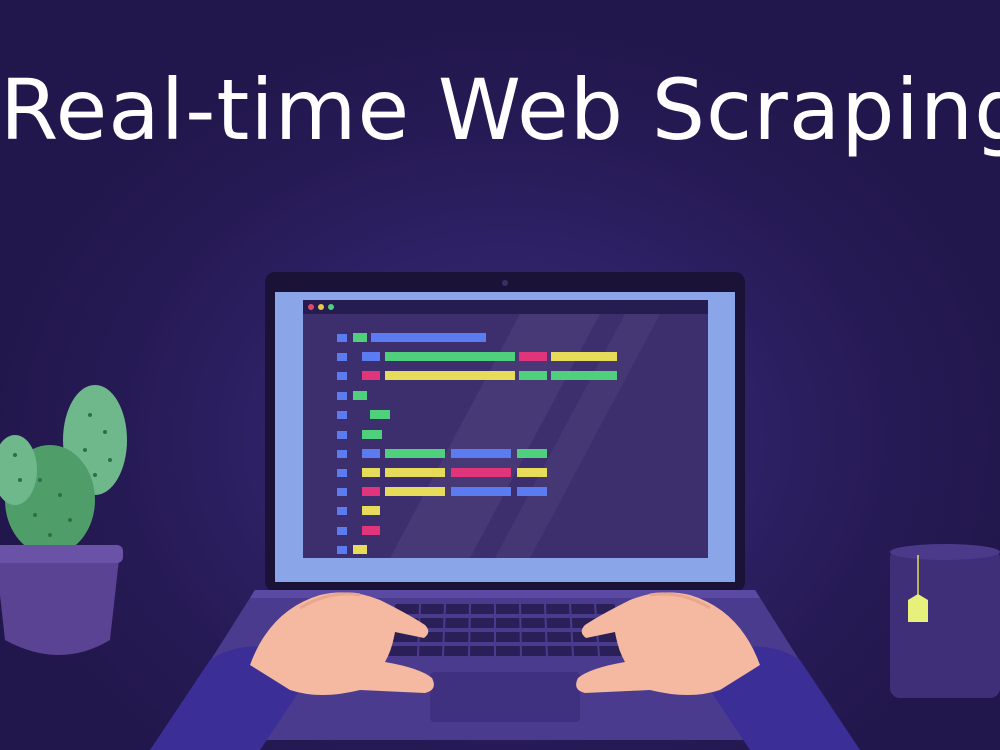 The width and height of the screenshot is (1000, 750). What do you see at coordinates (505, 429) in the screenshot?
I see `code-window` at bounding box center [505, 429].